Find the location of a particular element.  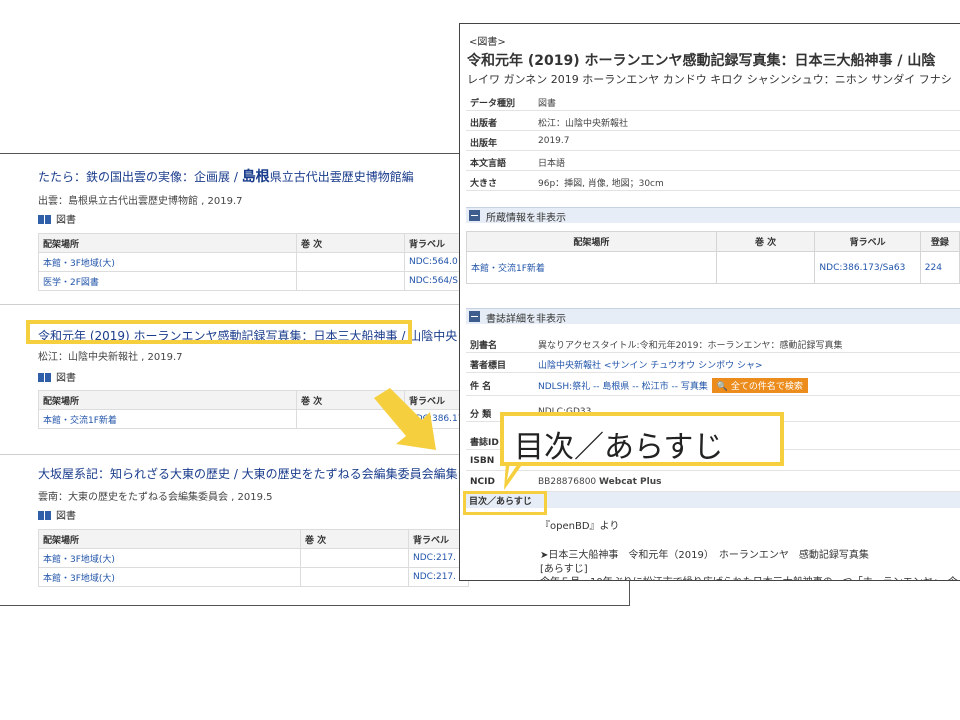

callout-text: 目次／あらすじ is located at coordinates (619, 447).